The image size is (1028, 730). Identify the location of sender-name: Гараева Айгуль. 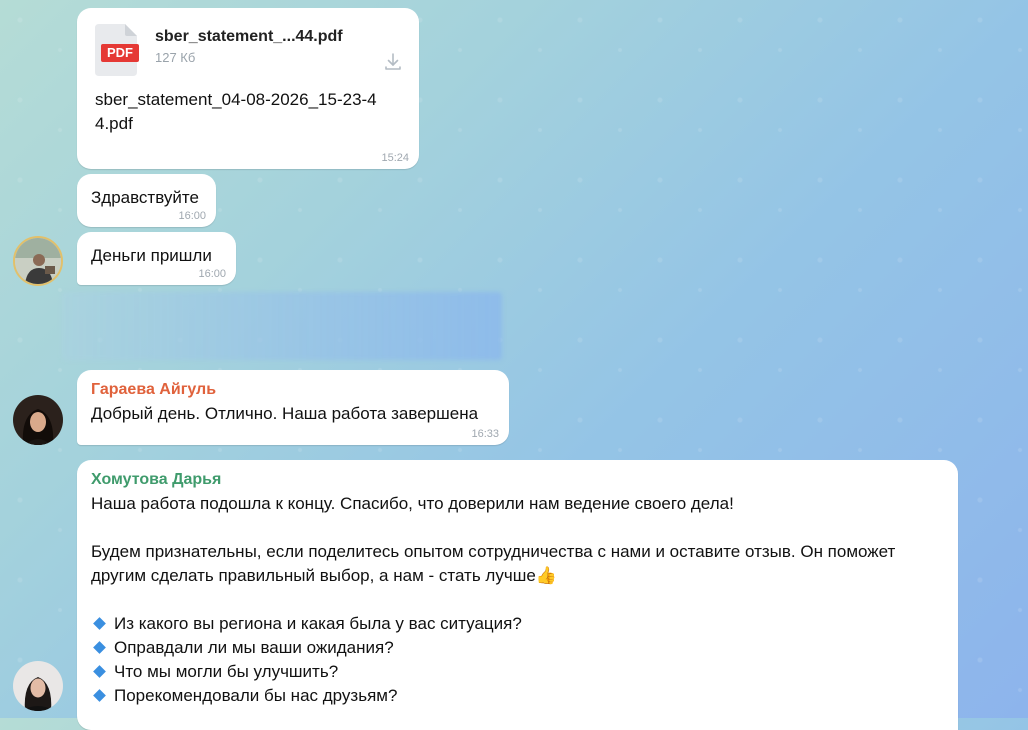
(293, 390).